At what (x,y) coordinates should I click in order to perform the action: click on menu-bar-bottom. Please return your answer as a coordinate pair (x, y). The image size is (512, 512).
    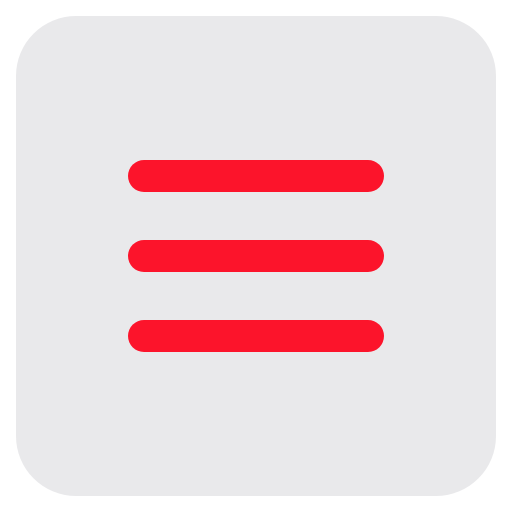
    Looking at the image, I should click on (256, 336).